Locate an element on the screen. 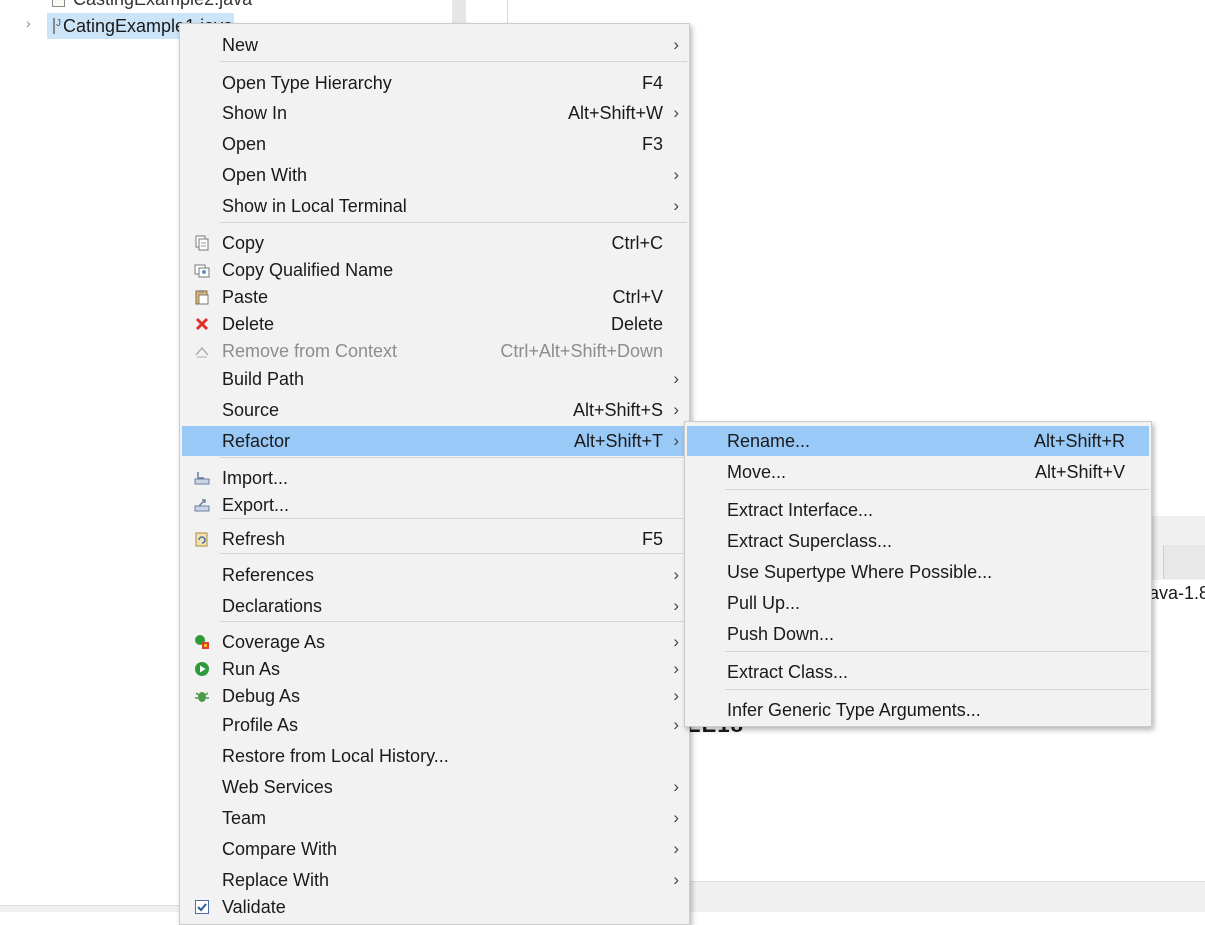  menu-item-declarations: Declarations › is located at coordinates (434, 606).